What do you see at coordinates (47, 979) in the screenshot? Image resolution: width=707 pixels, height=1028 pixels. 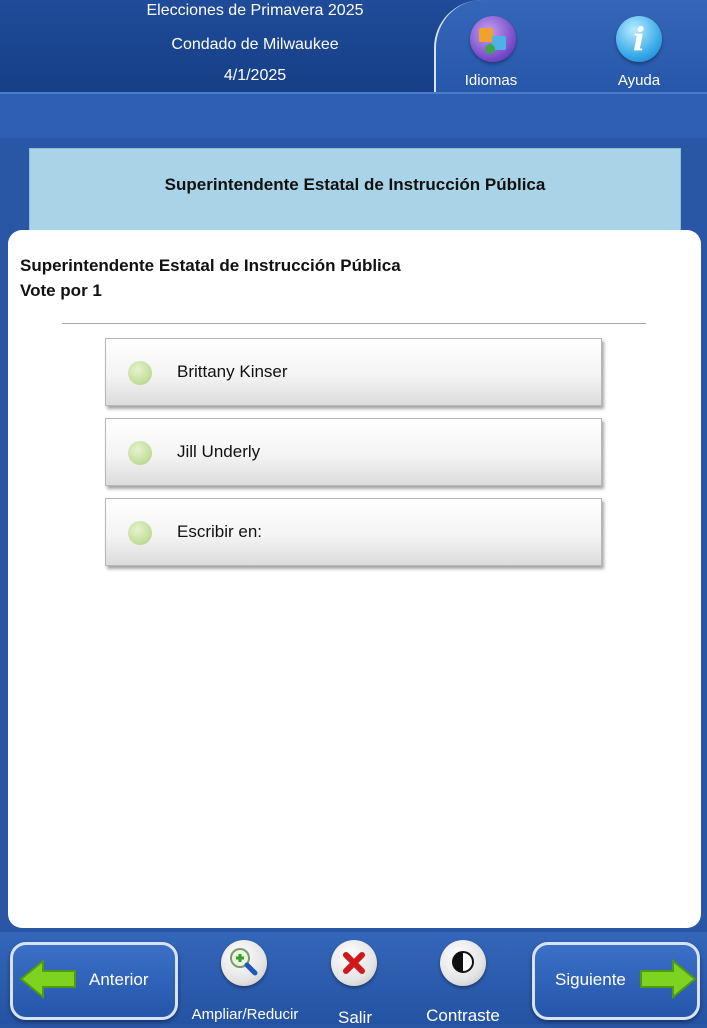 I see `arrow-left-icon` at bounding box center [47, 979].